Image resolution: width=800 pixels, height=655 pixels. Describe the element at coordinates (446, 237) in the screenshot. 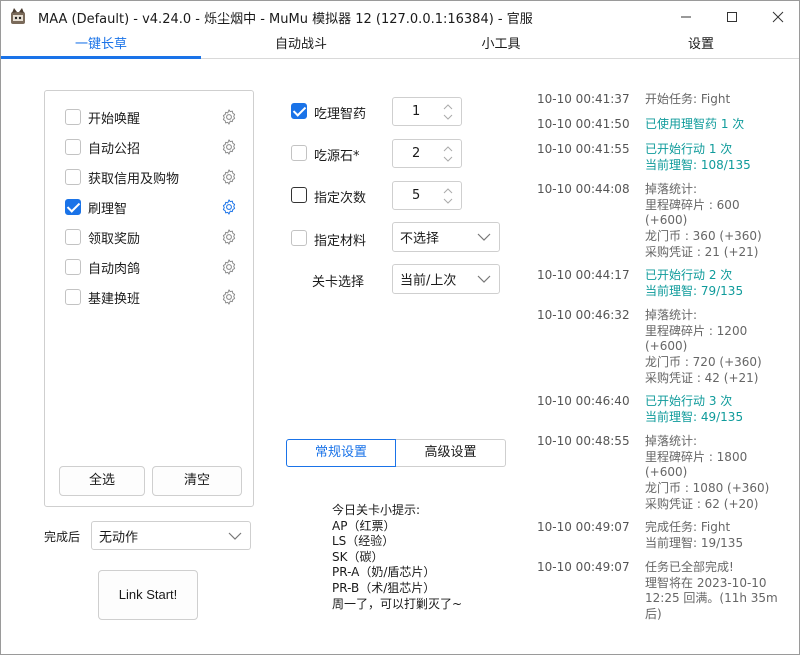

I see `material-select: 不选择` at that location.